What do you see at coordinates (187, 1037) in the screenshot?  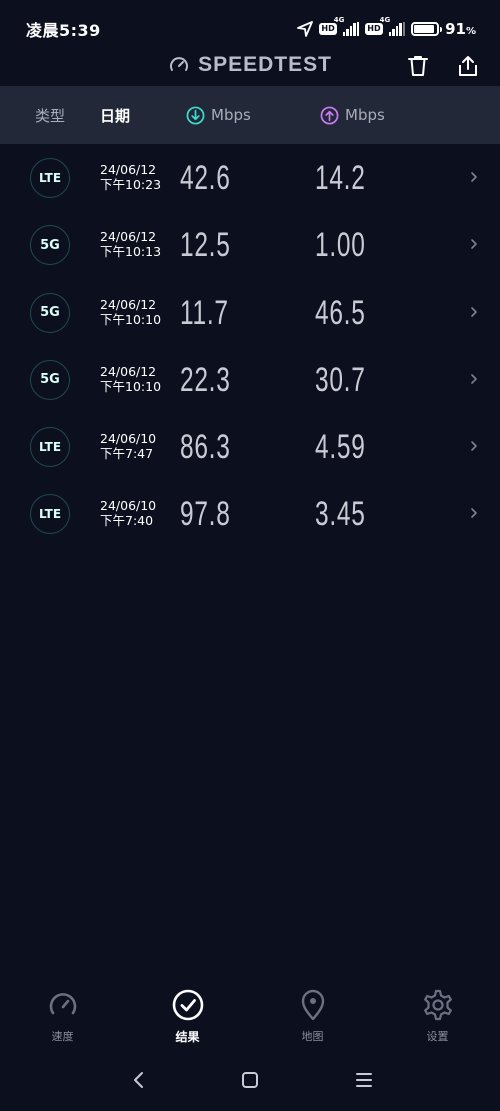 I see `nav-label: 结果` at bounding box center [187, 1037].